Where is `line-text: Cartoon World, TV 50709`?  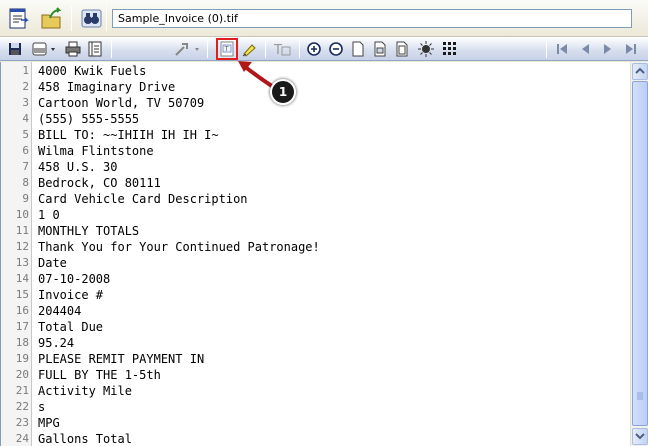
line-text: Cartoon World, TV 50709 is located at coordinates (121, 103).